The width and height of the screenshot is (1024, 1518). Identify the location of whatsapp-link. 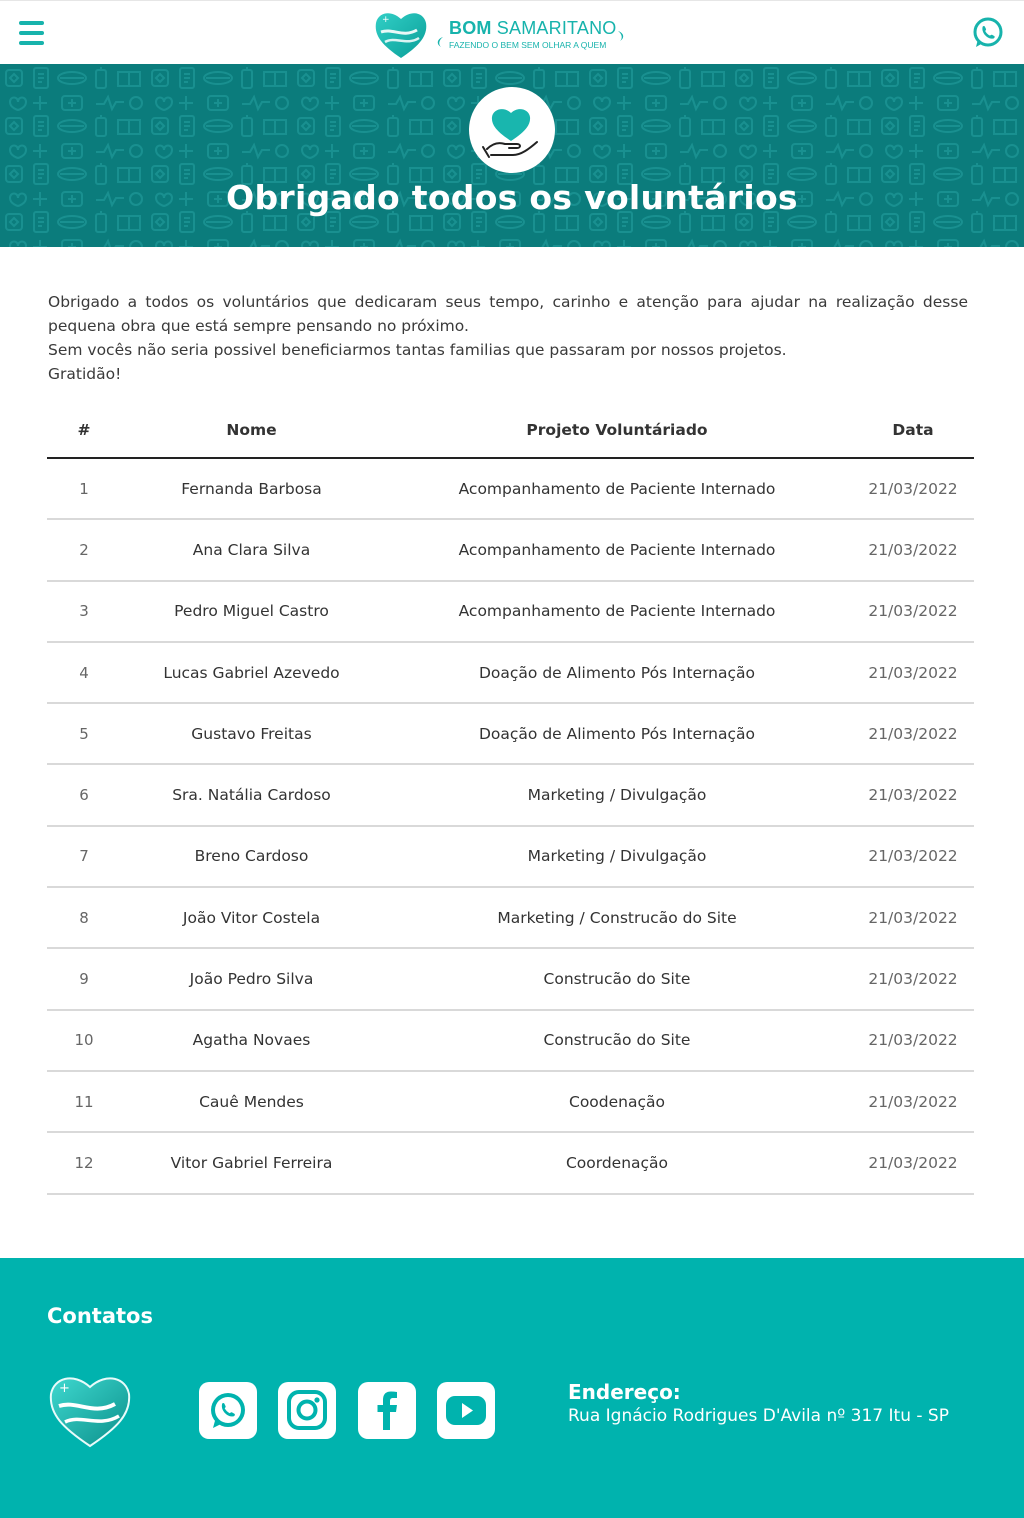
(228, 1410).